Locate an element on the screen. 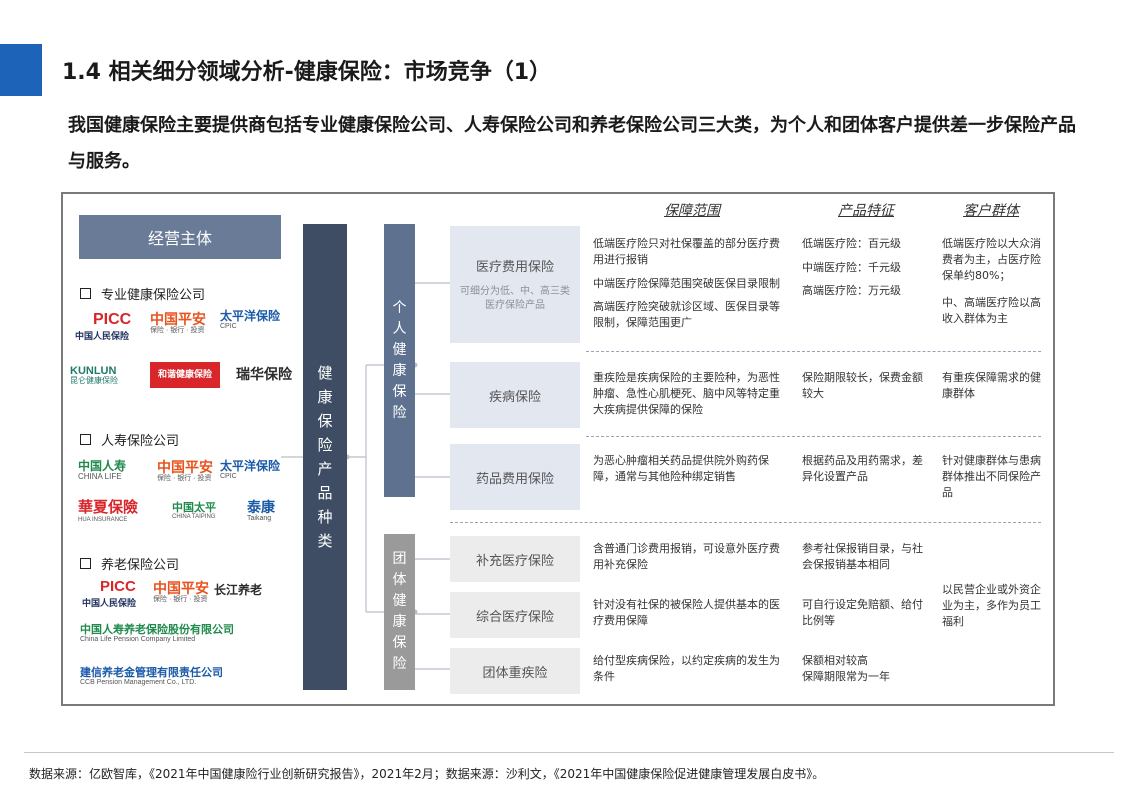 The height and width of the screenshot is (793, 1122). feature-group-critical-1: 保额相对较高 is located at coordinates (835, 660).